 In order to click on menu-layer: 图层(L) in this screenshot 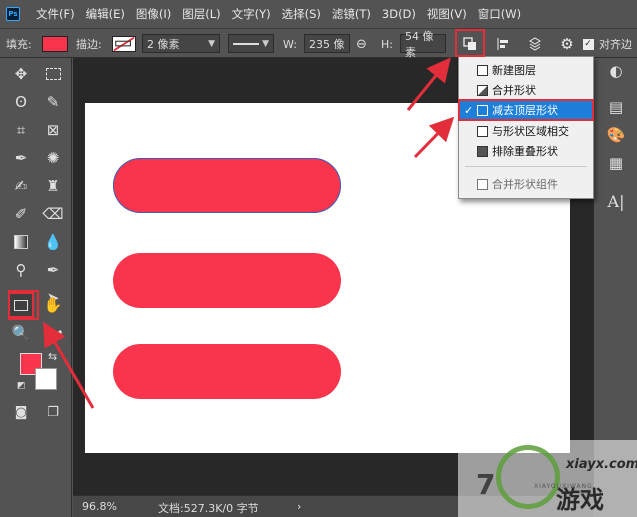, I will do `click(201, 14)`.